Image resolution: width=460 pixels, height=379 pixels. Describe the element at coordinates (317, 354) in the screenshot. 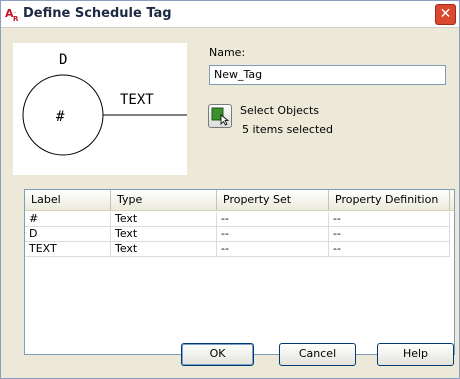

I see `cancel-button: Cancel` at that location.